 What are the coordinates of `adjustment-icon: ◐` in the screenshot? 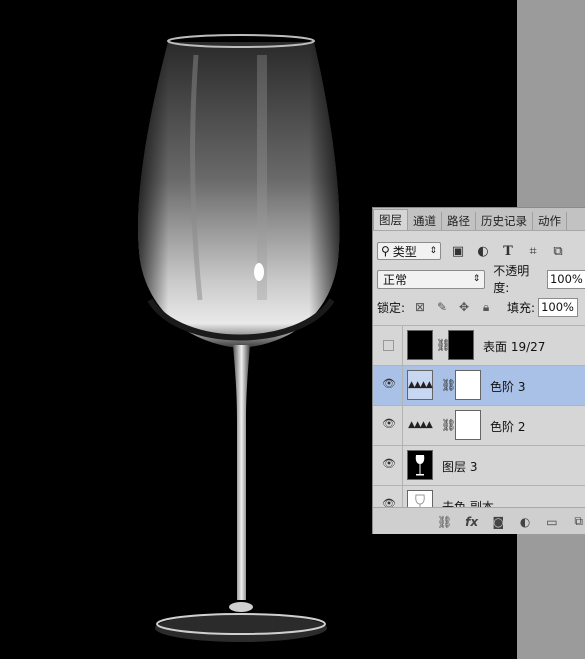 It's located at (525, 522).